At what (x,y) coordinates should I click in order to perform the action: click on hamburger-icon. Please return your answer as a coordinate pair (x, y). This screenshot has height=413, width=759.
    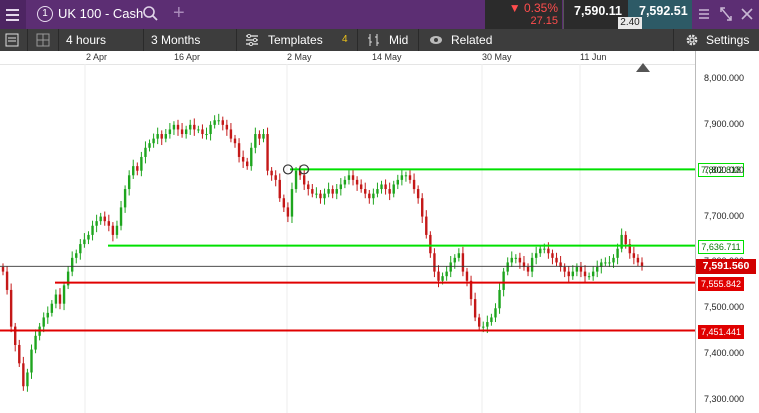
    Looking at the image, I should click on (13, 14).